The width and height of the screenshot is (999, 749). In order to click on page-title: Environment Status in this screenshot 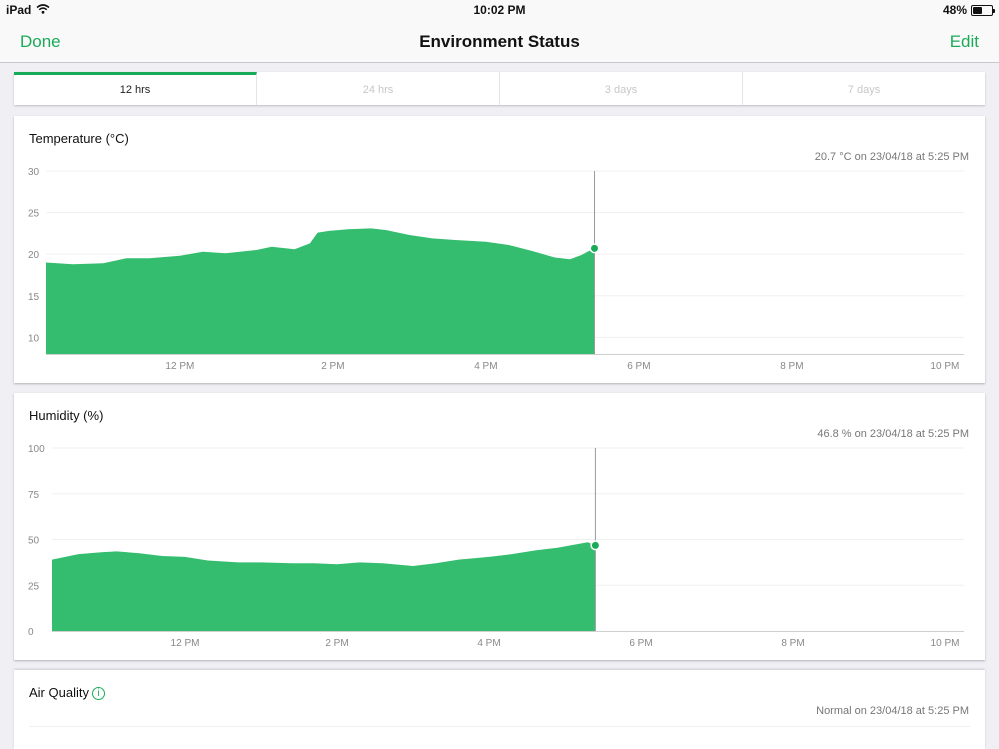, I will do `click(499, 41)`.